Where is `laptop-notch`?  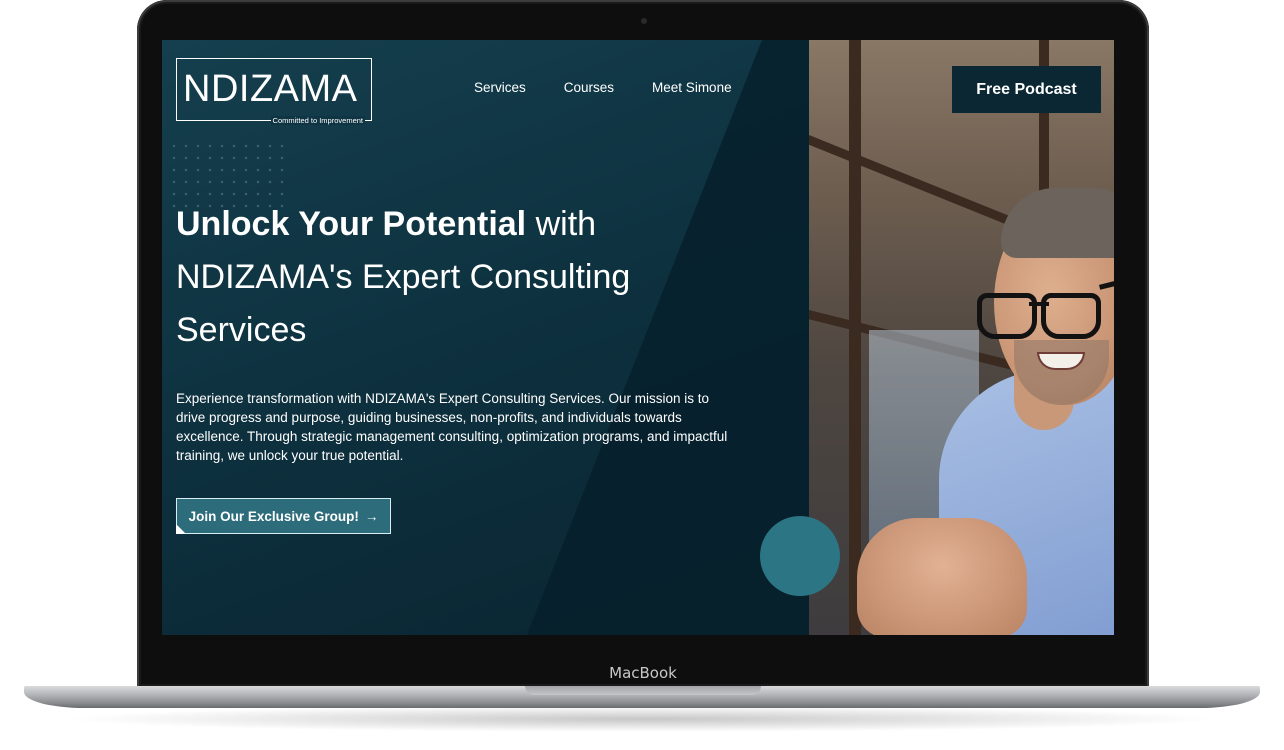
laptop-notch is located at coordinates (643, 690).